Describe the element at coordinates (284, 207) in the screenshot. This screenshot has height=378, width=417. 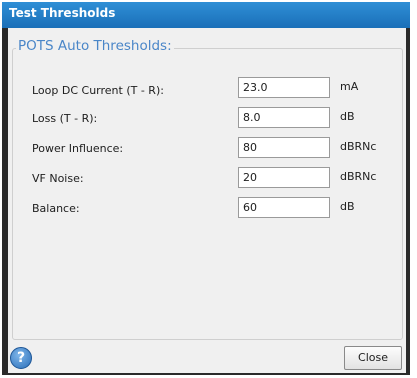
I see `balance-field: 60` at that location.